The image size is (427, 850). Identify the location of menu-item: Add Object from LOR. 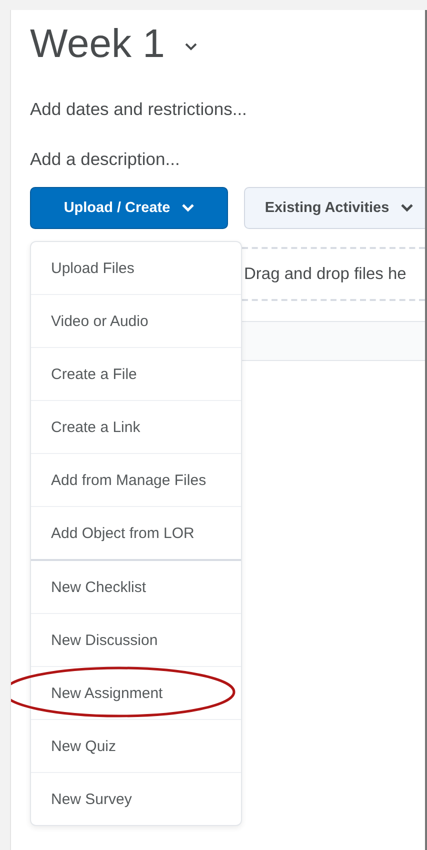
(136, 532).